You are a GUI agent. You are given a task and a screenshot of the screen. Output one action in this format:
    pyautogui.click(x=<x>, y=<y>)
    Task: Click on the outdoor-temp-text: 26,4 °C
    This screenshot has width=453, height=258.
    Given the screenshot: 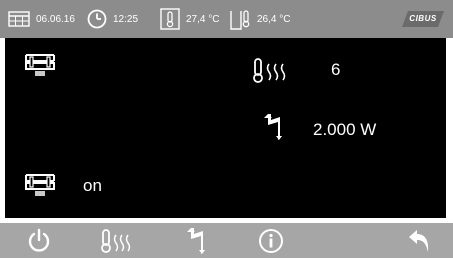 What is the action you would take?
    pyautogui.click(x=274, y=19)
    